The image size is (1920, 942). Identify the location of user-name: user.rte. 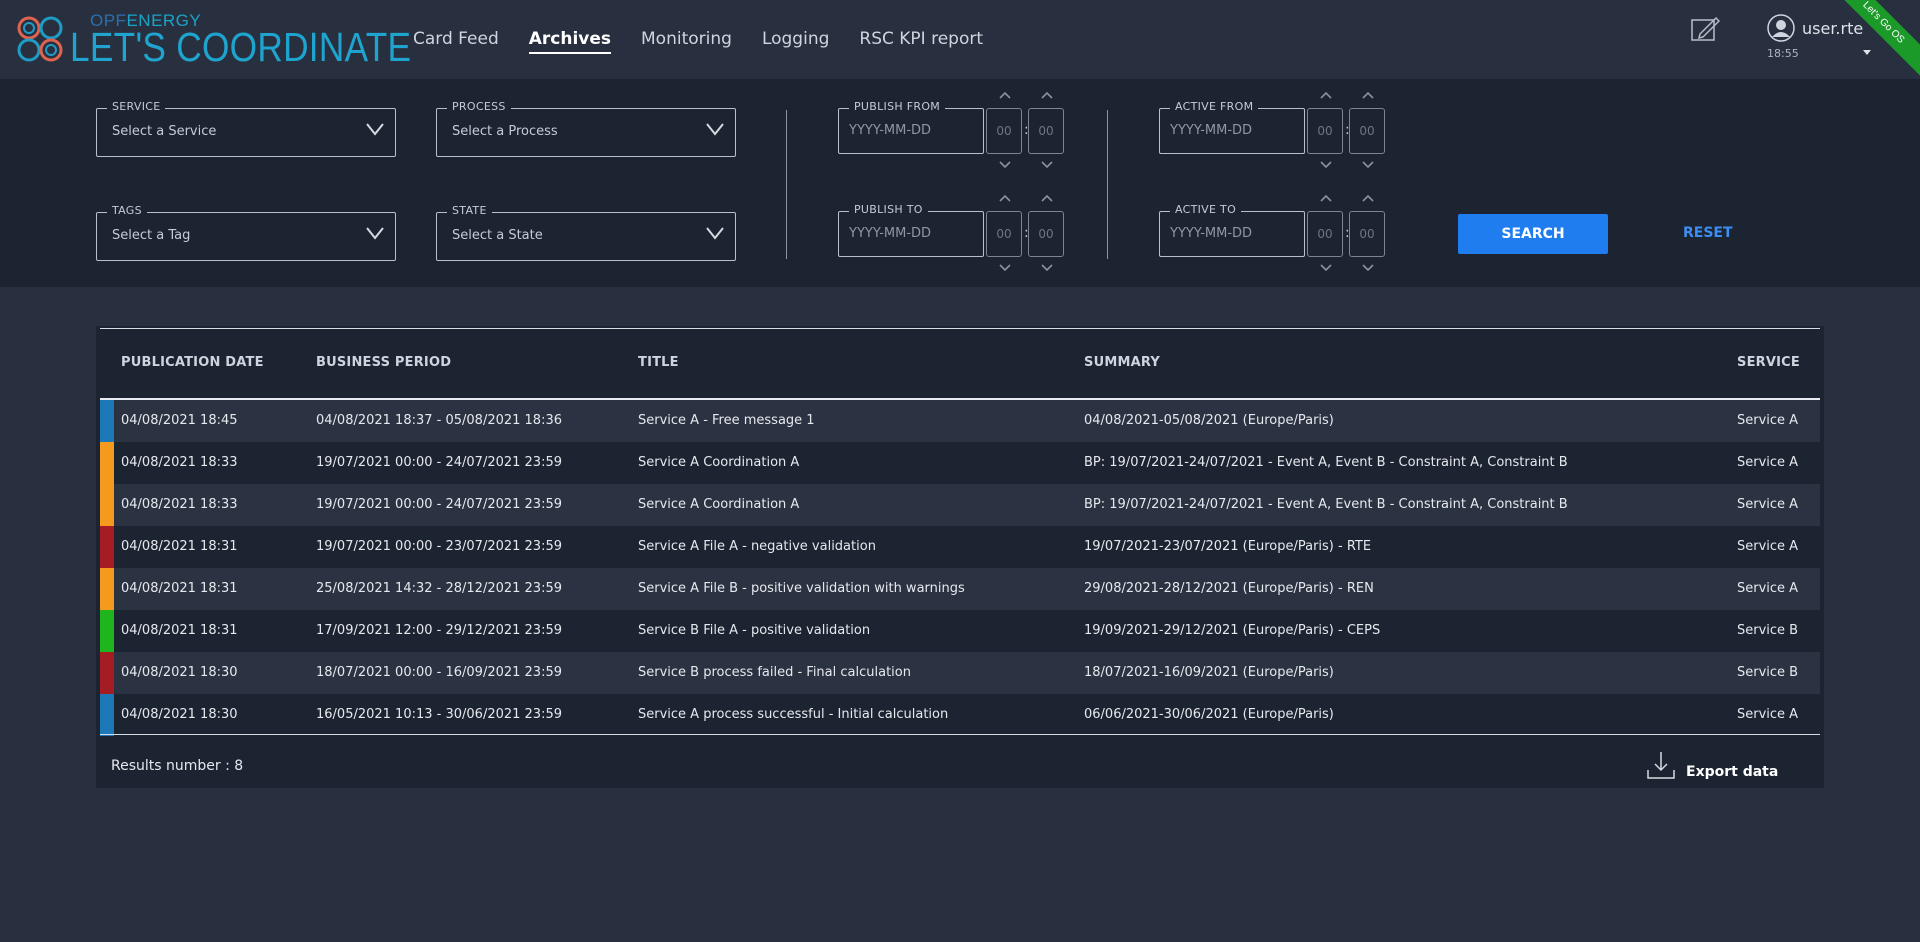
(1833, 28).